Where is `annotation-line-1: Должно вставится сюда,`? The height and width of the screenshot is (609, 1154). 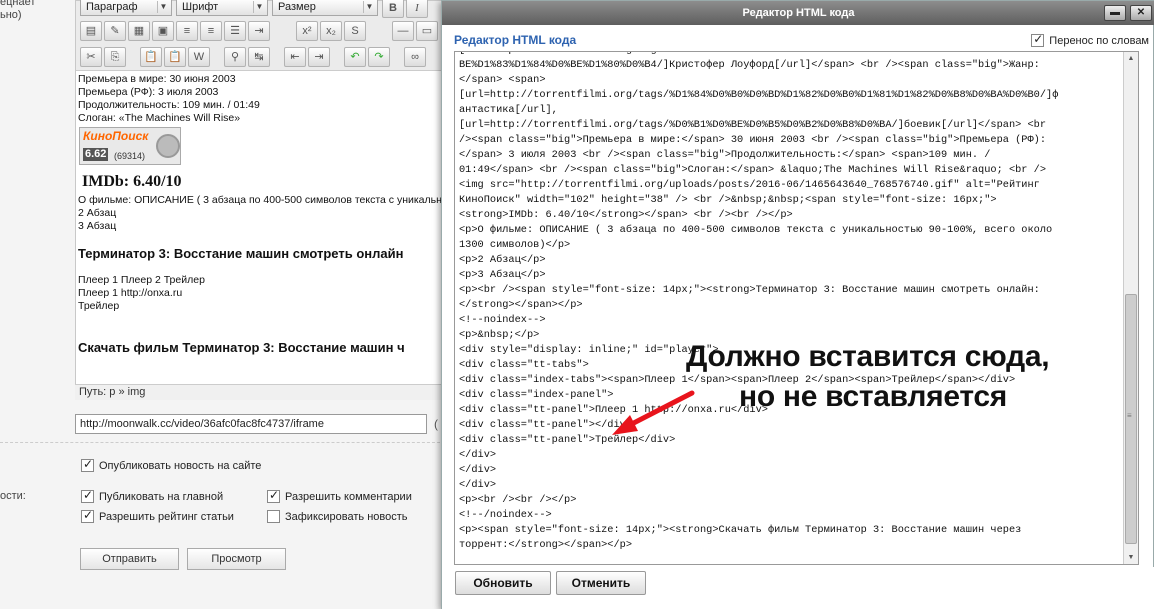
annotation-line-1: Должно вставится сюда, is located at coordinates (868, 356).